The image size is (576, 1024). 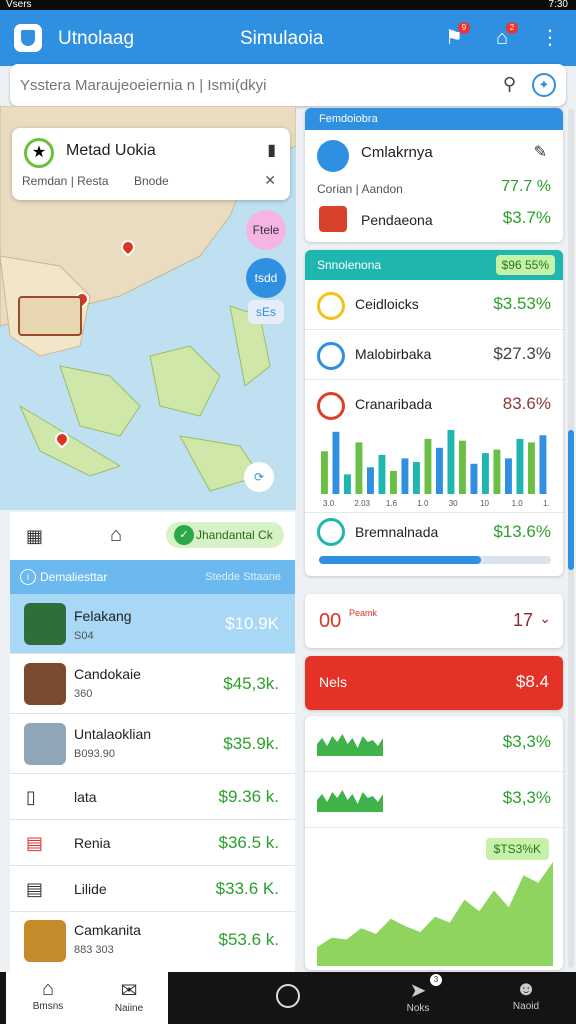 I want to click on tick-label: 2.03, so click(x=362, y=503).